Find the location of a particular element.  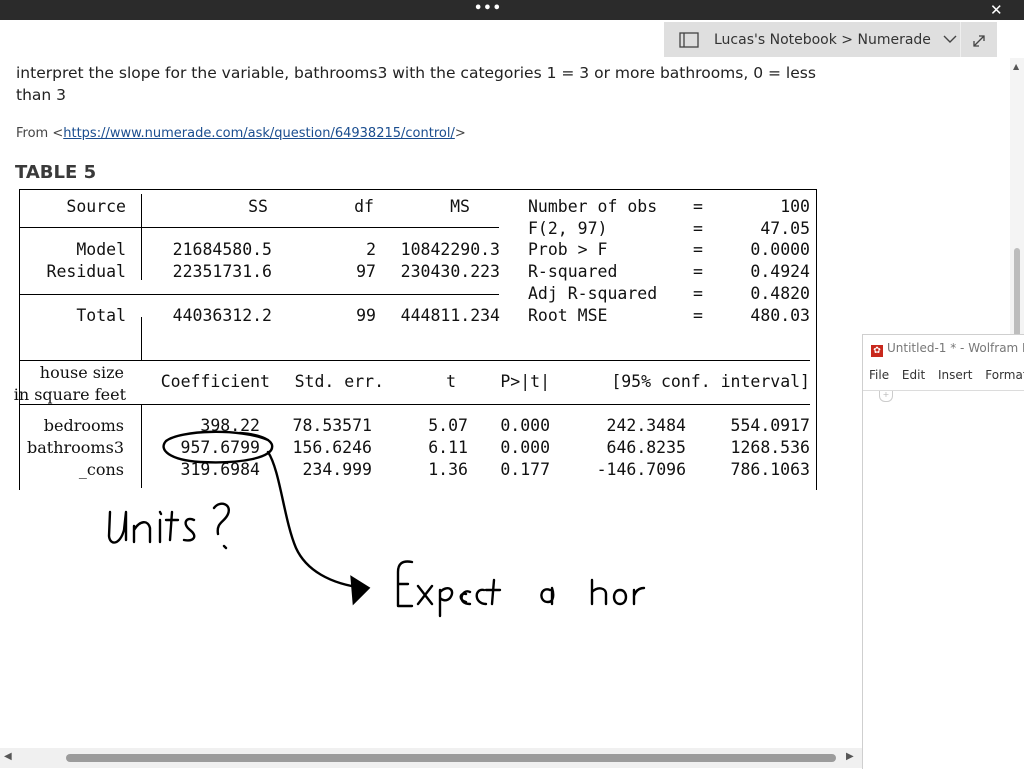

vertical-scrollbar: ▲ is located at coordinates (1017, 198).